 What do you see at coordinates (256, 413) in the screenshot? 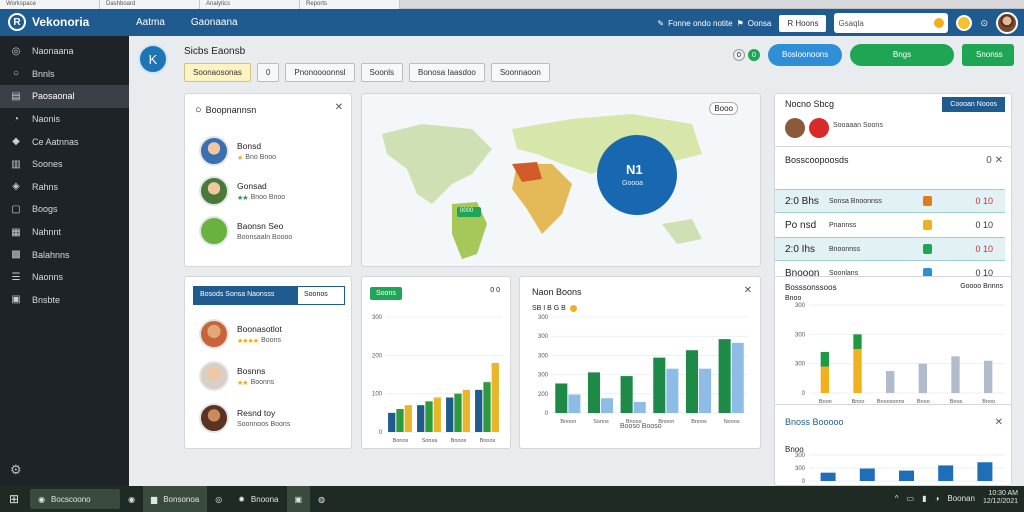
I see `person-name: Resnd toy` at bounding box center [256, 413].